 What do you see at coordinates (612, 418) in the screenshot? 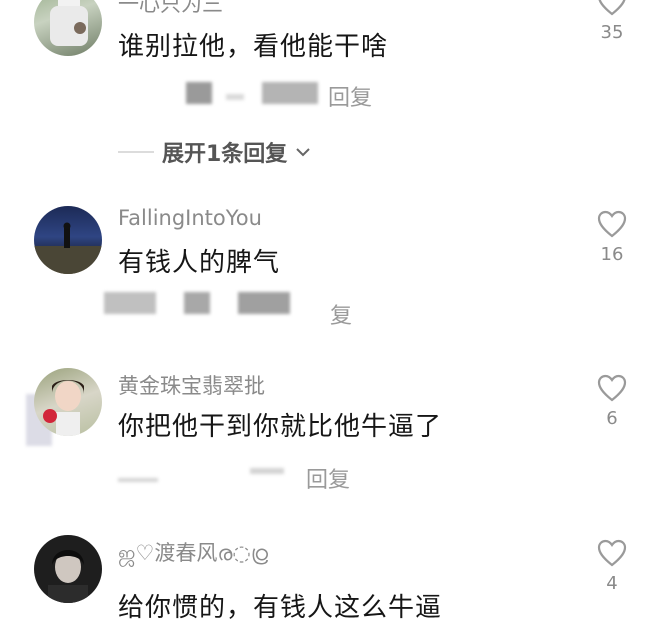
I see `like-count: 6` at bounding box center [612, 418].